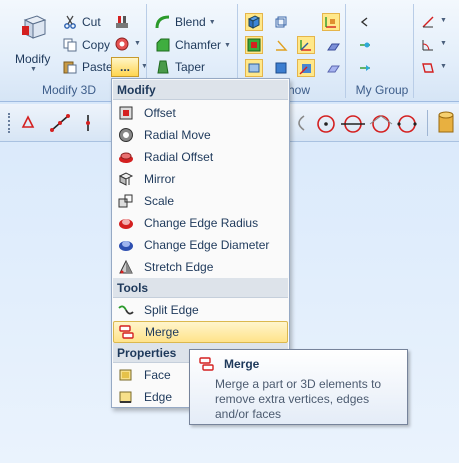 The width and height of the screenshot is (459, 463). What do you see at coordinates (9, 123) in the screenshot?
I see `grip-icon` at bounding box center [9, 123].